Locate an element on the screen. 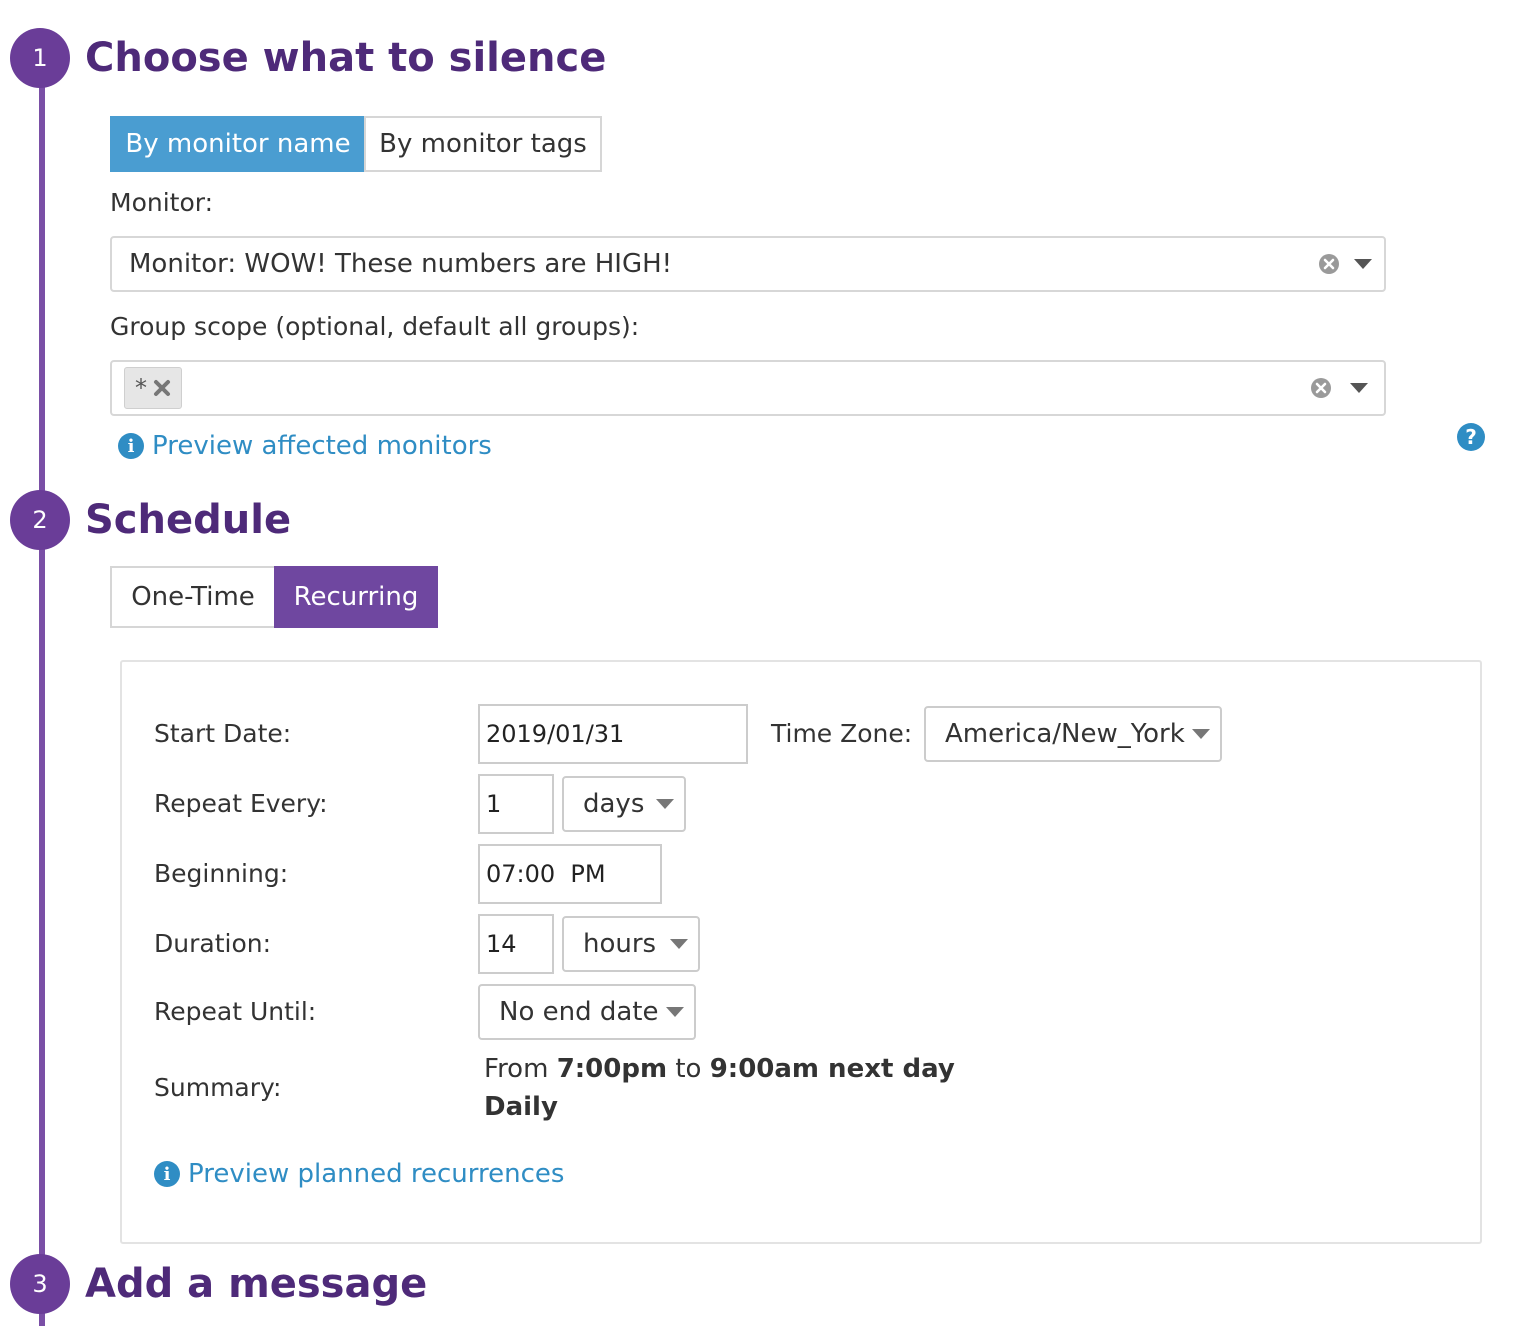  monitor-select: Monitor: WOW! These numbers are HIGH! is located at coordinates (748, 264).